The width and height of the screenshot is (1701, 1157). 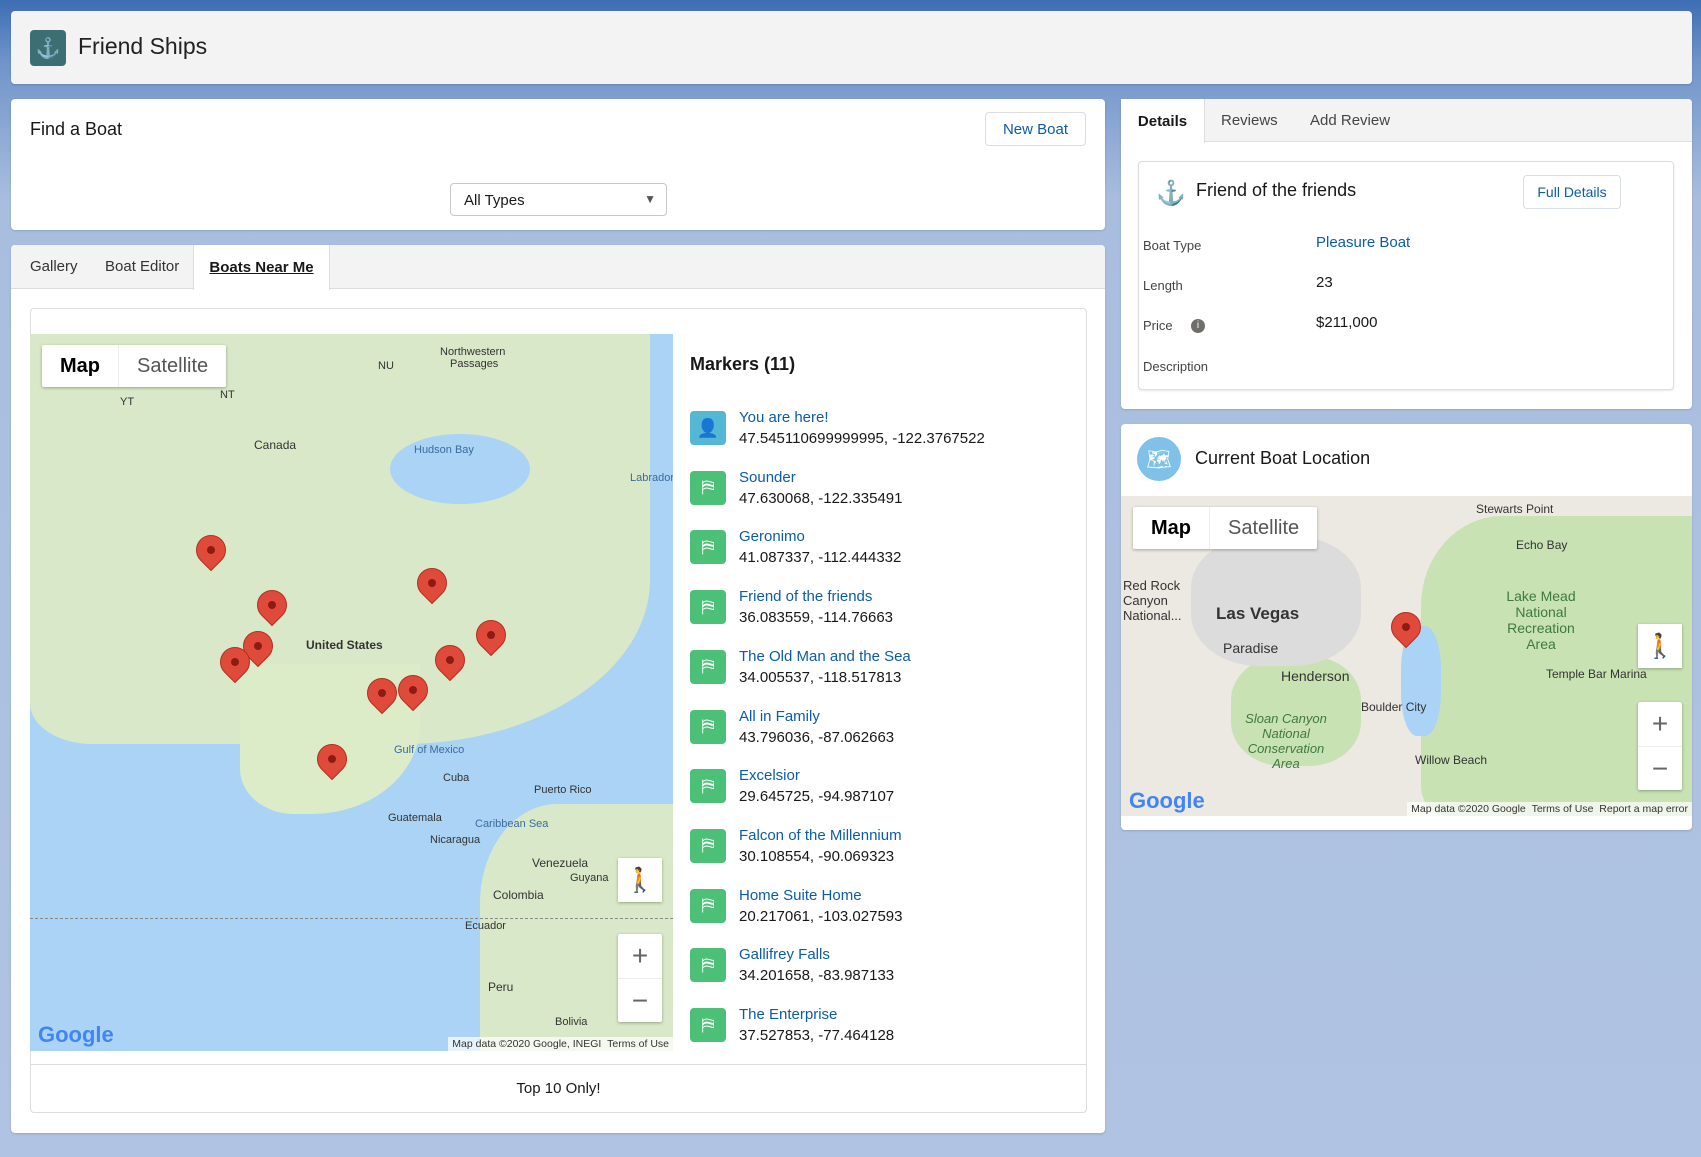 What do you see at coordinates (851, 47) in the screenshot?
I see `app-header: ⚓ Friend Ships` at bounding box center [851, 47].